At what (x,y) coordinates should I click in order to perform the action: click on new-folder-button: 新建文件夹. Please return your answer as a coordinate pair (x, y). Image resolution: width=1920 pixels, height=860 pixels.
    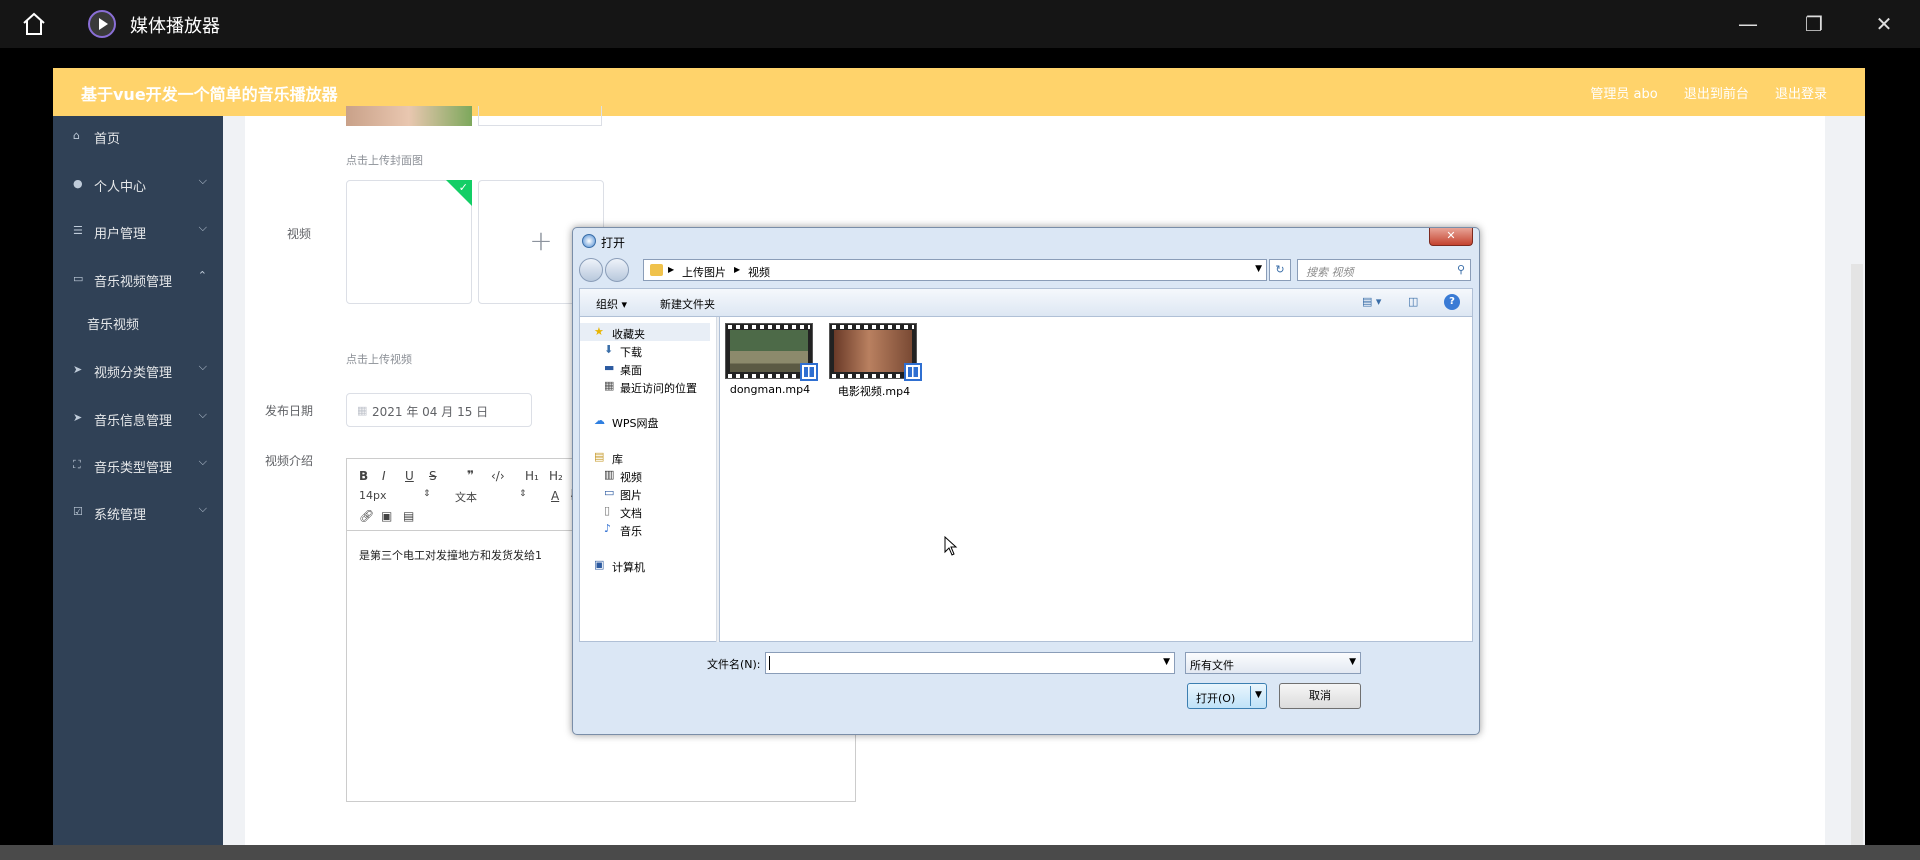
    Looking at the image, I should click on (687, 304).